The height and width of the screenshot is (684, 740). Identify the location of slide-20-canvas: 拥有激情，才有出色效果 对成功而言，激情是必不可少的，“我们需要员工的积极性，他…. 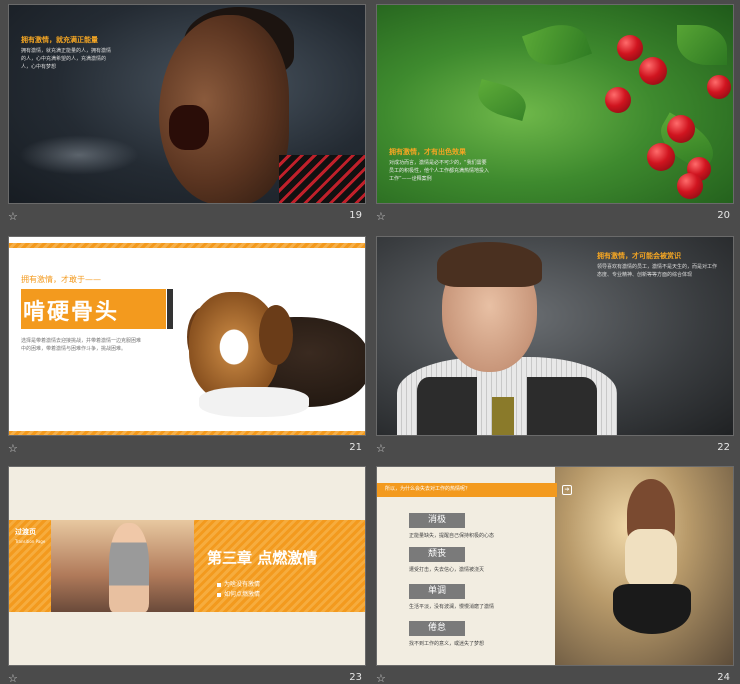
(555, 104).